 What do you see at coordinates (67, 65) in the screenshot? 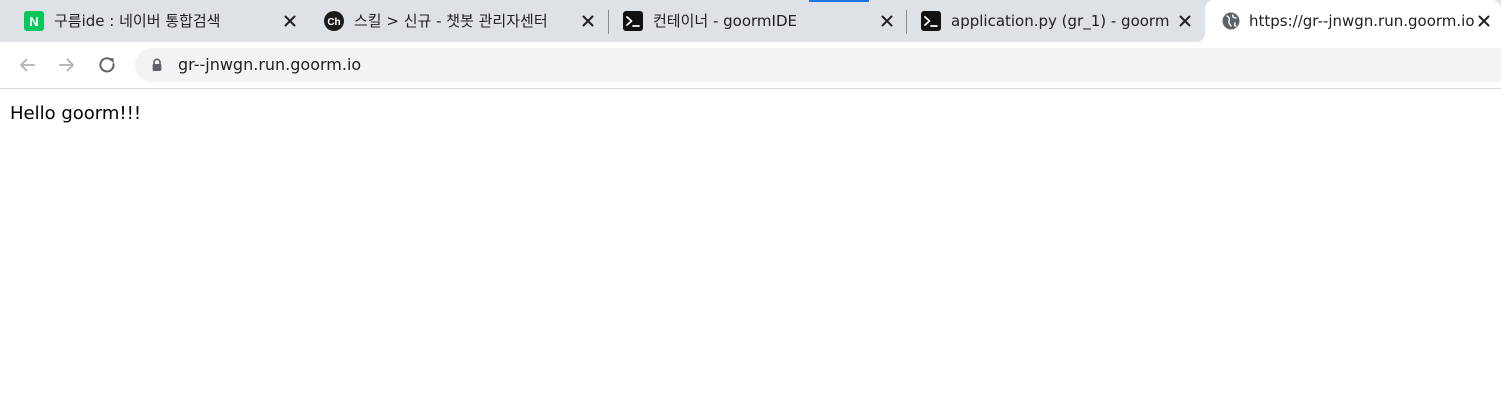
I see `forward-arrow-icon` at bounding box center [67, 65].